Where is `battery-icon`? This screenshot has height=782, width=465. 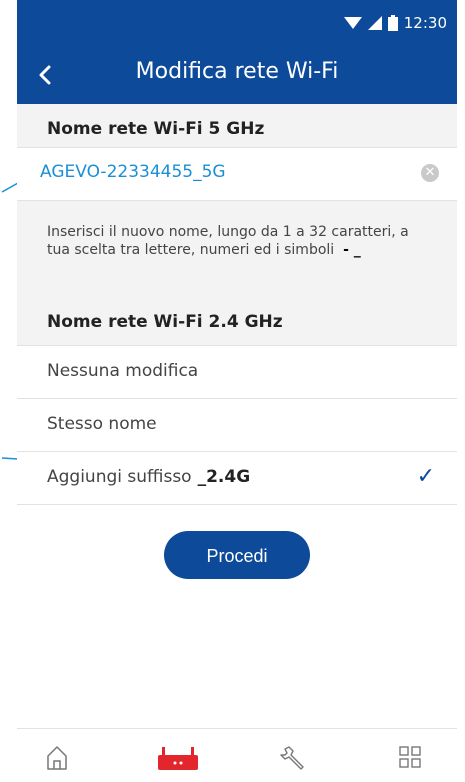
battery-icon is located at coordinates (392, 23).